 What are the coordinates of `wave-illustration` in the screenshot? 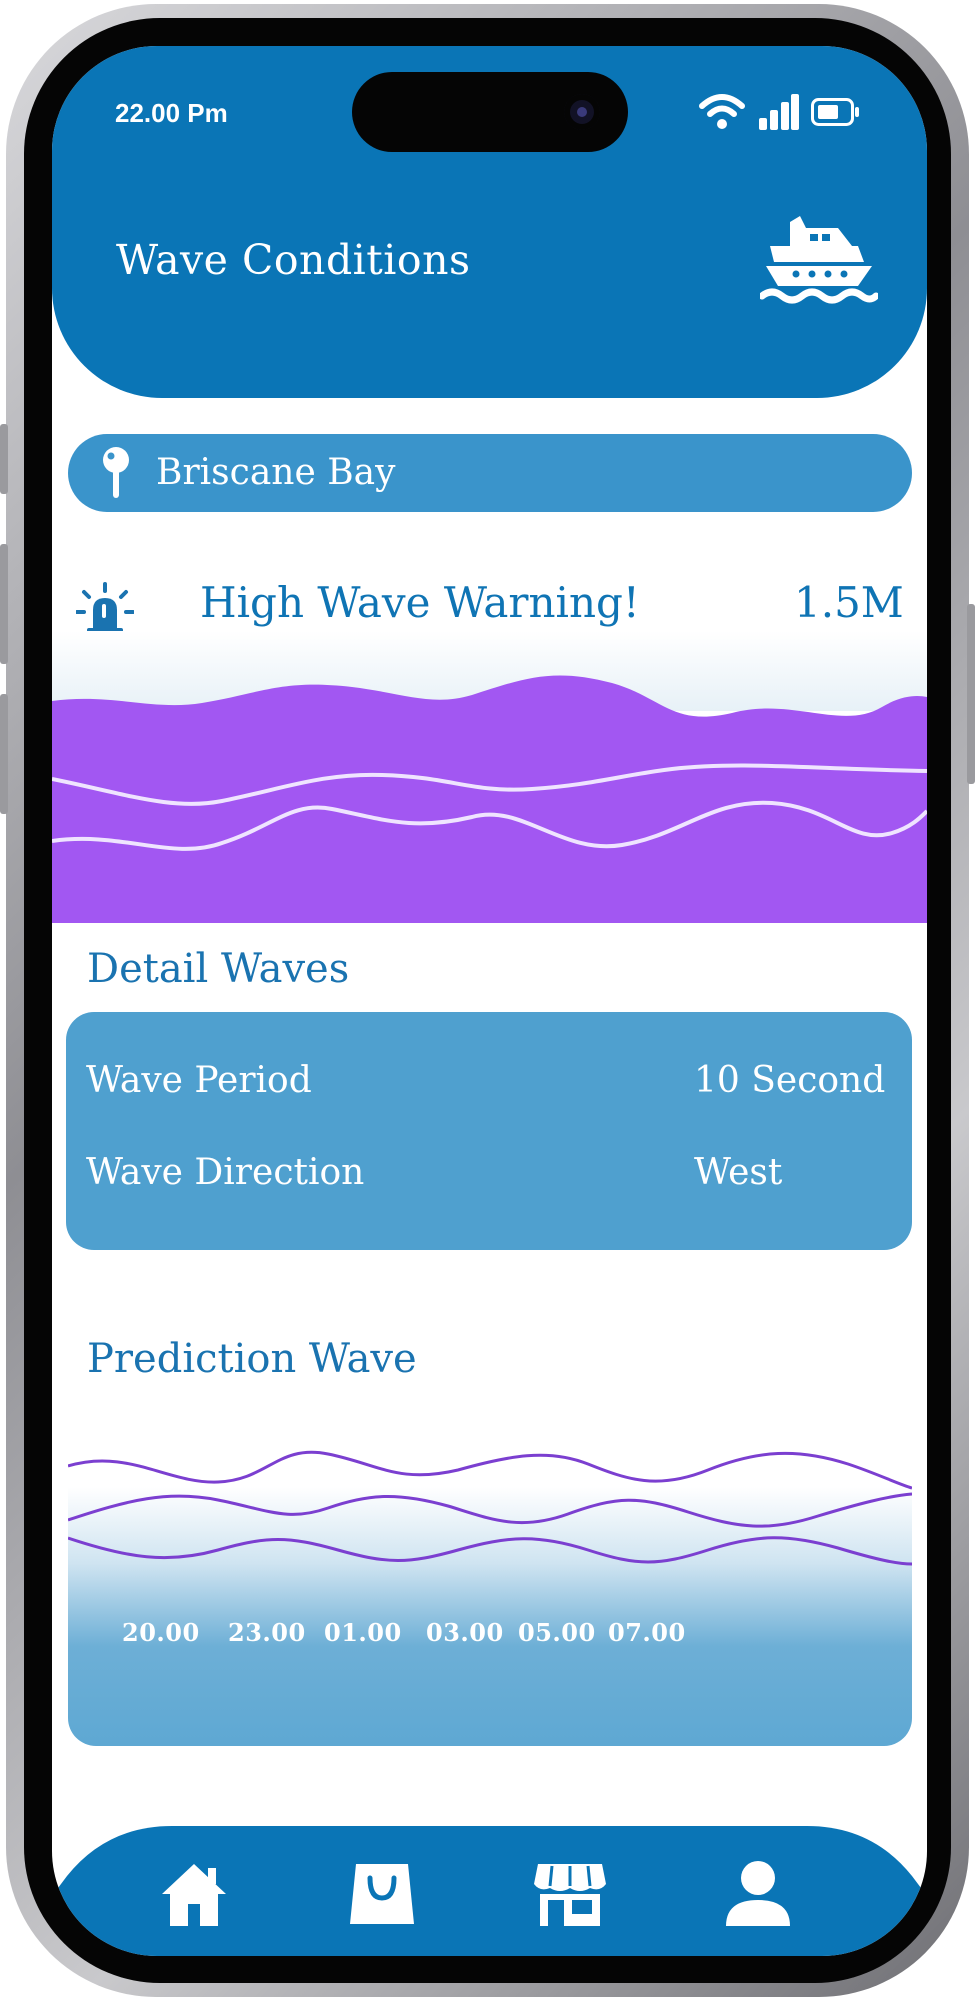 It's located at (489, 777).